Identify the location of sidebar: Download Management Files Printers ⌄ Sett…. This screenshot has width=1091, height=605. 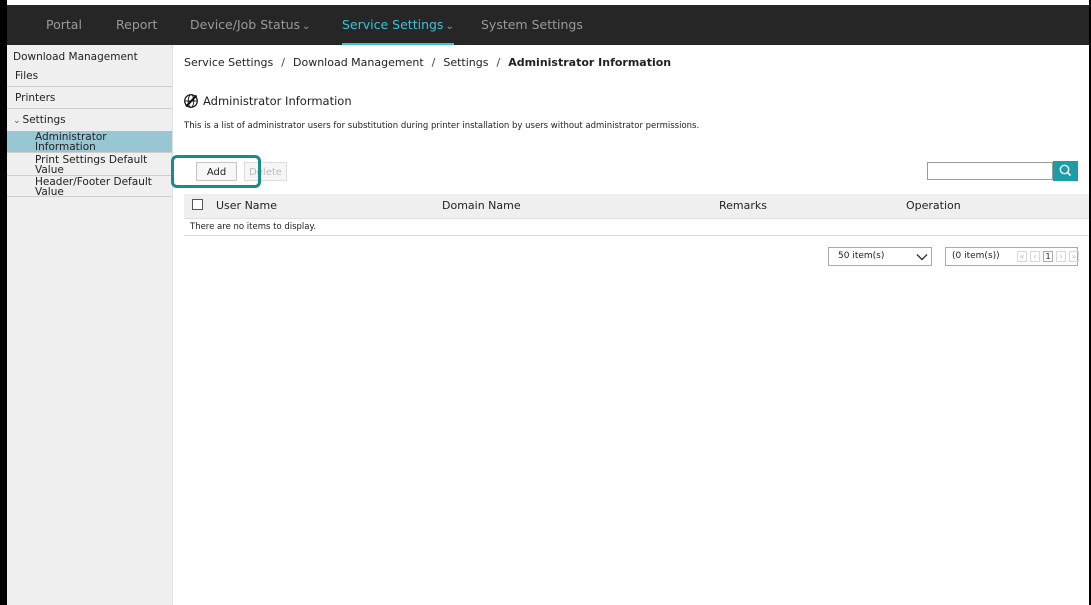
(90, 325).